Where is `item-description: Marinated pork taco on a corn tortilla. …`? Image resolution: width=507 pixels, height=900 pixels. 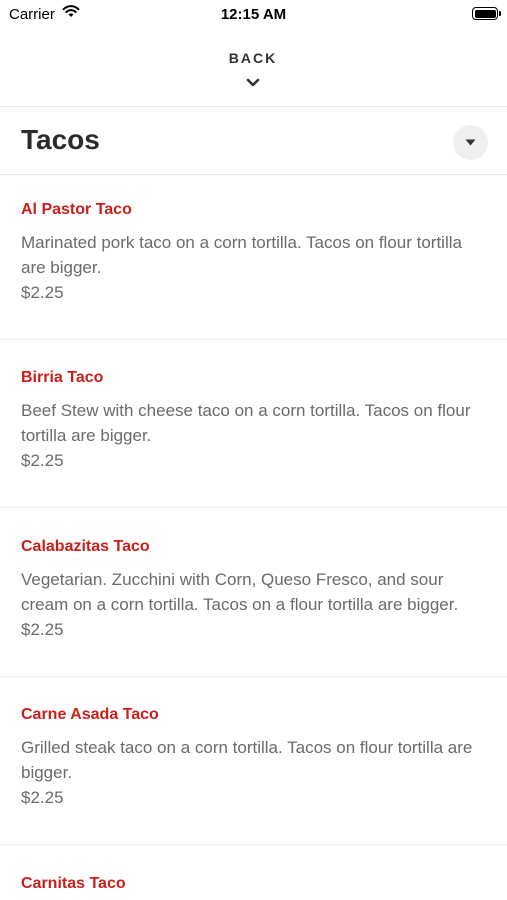
item-description: Marinated pork taco on a corn tortilla. … is located at coordinates (241, 255).